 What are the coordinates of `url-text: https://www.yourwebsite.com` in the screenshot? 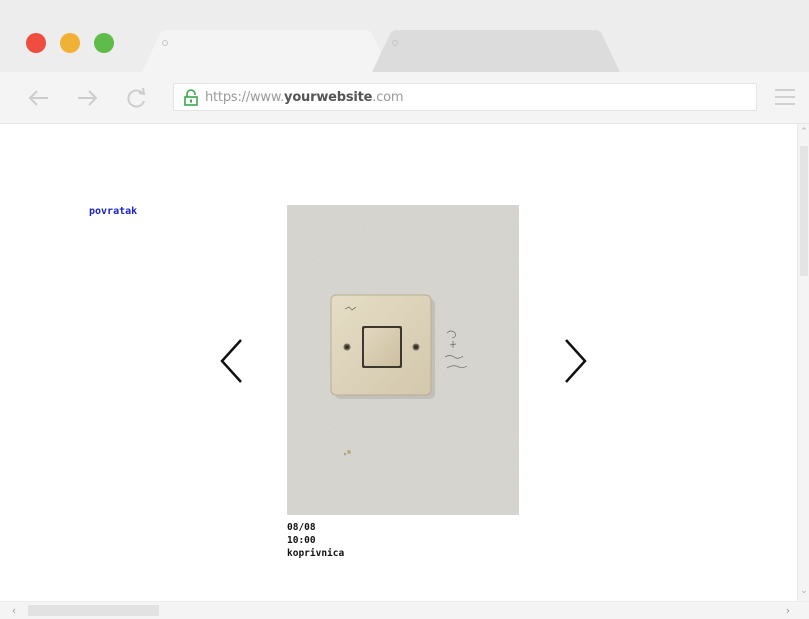 It's located at (304, 97).